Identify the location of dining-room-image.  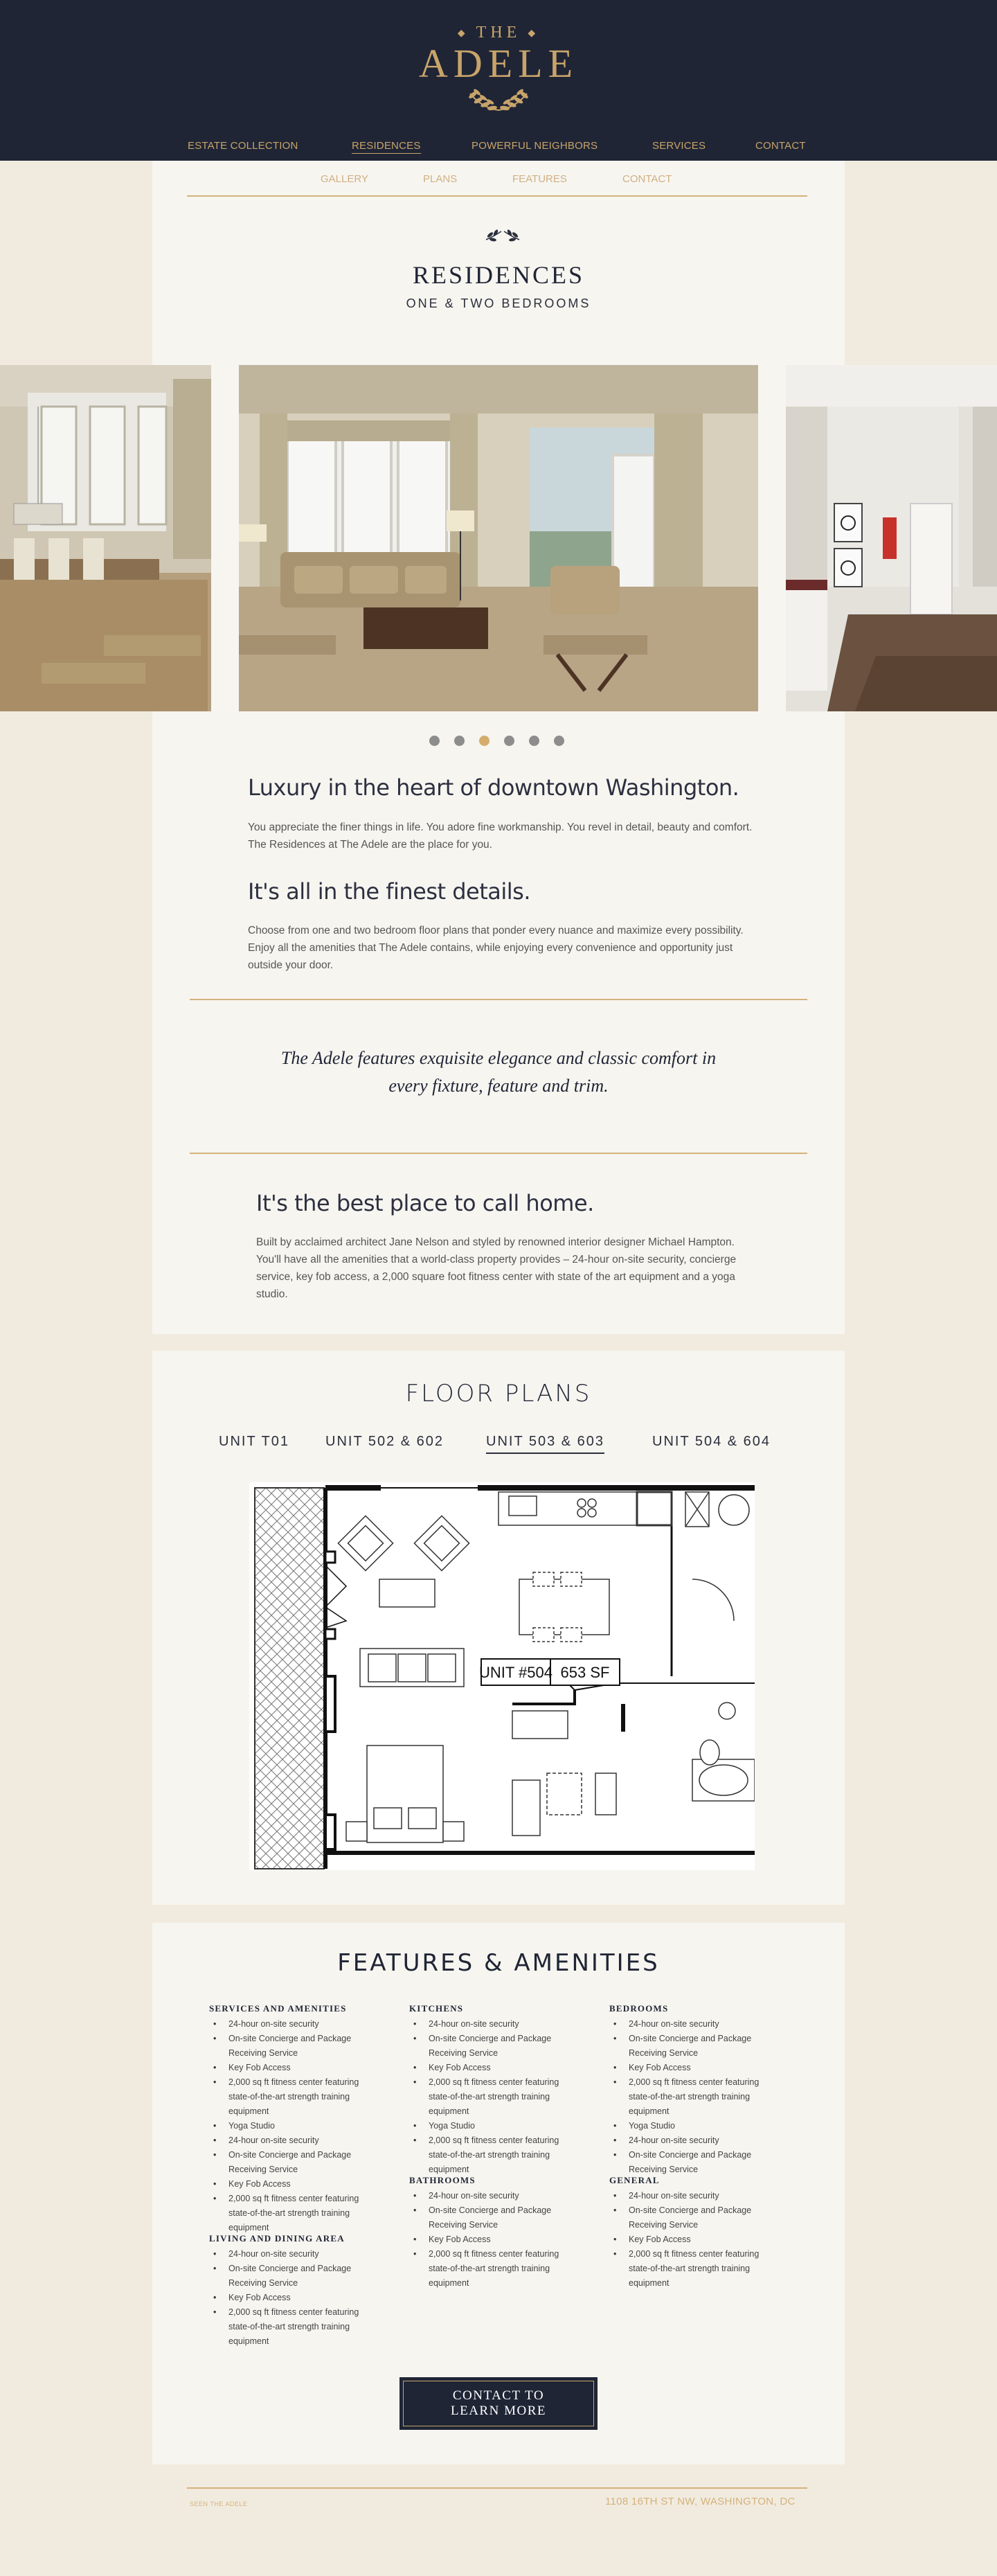
(105, 538).